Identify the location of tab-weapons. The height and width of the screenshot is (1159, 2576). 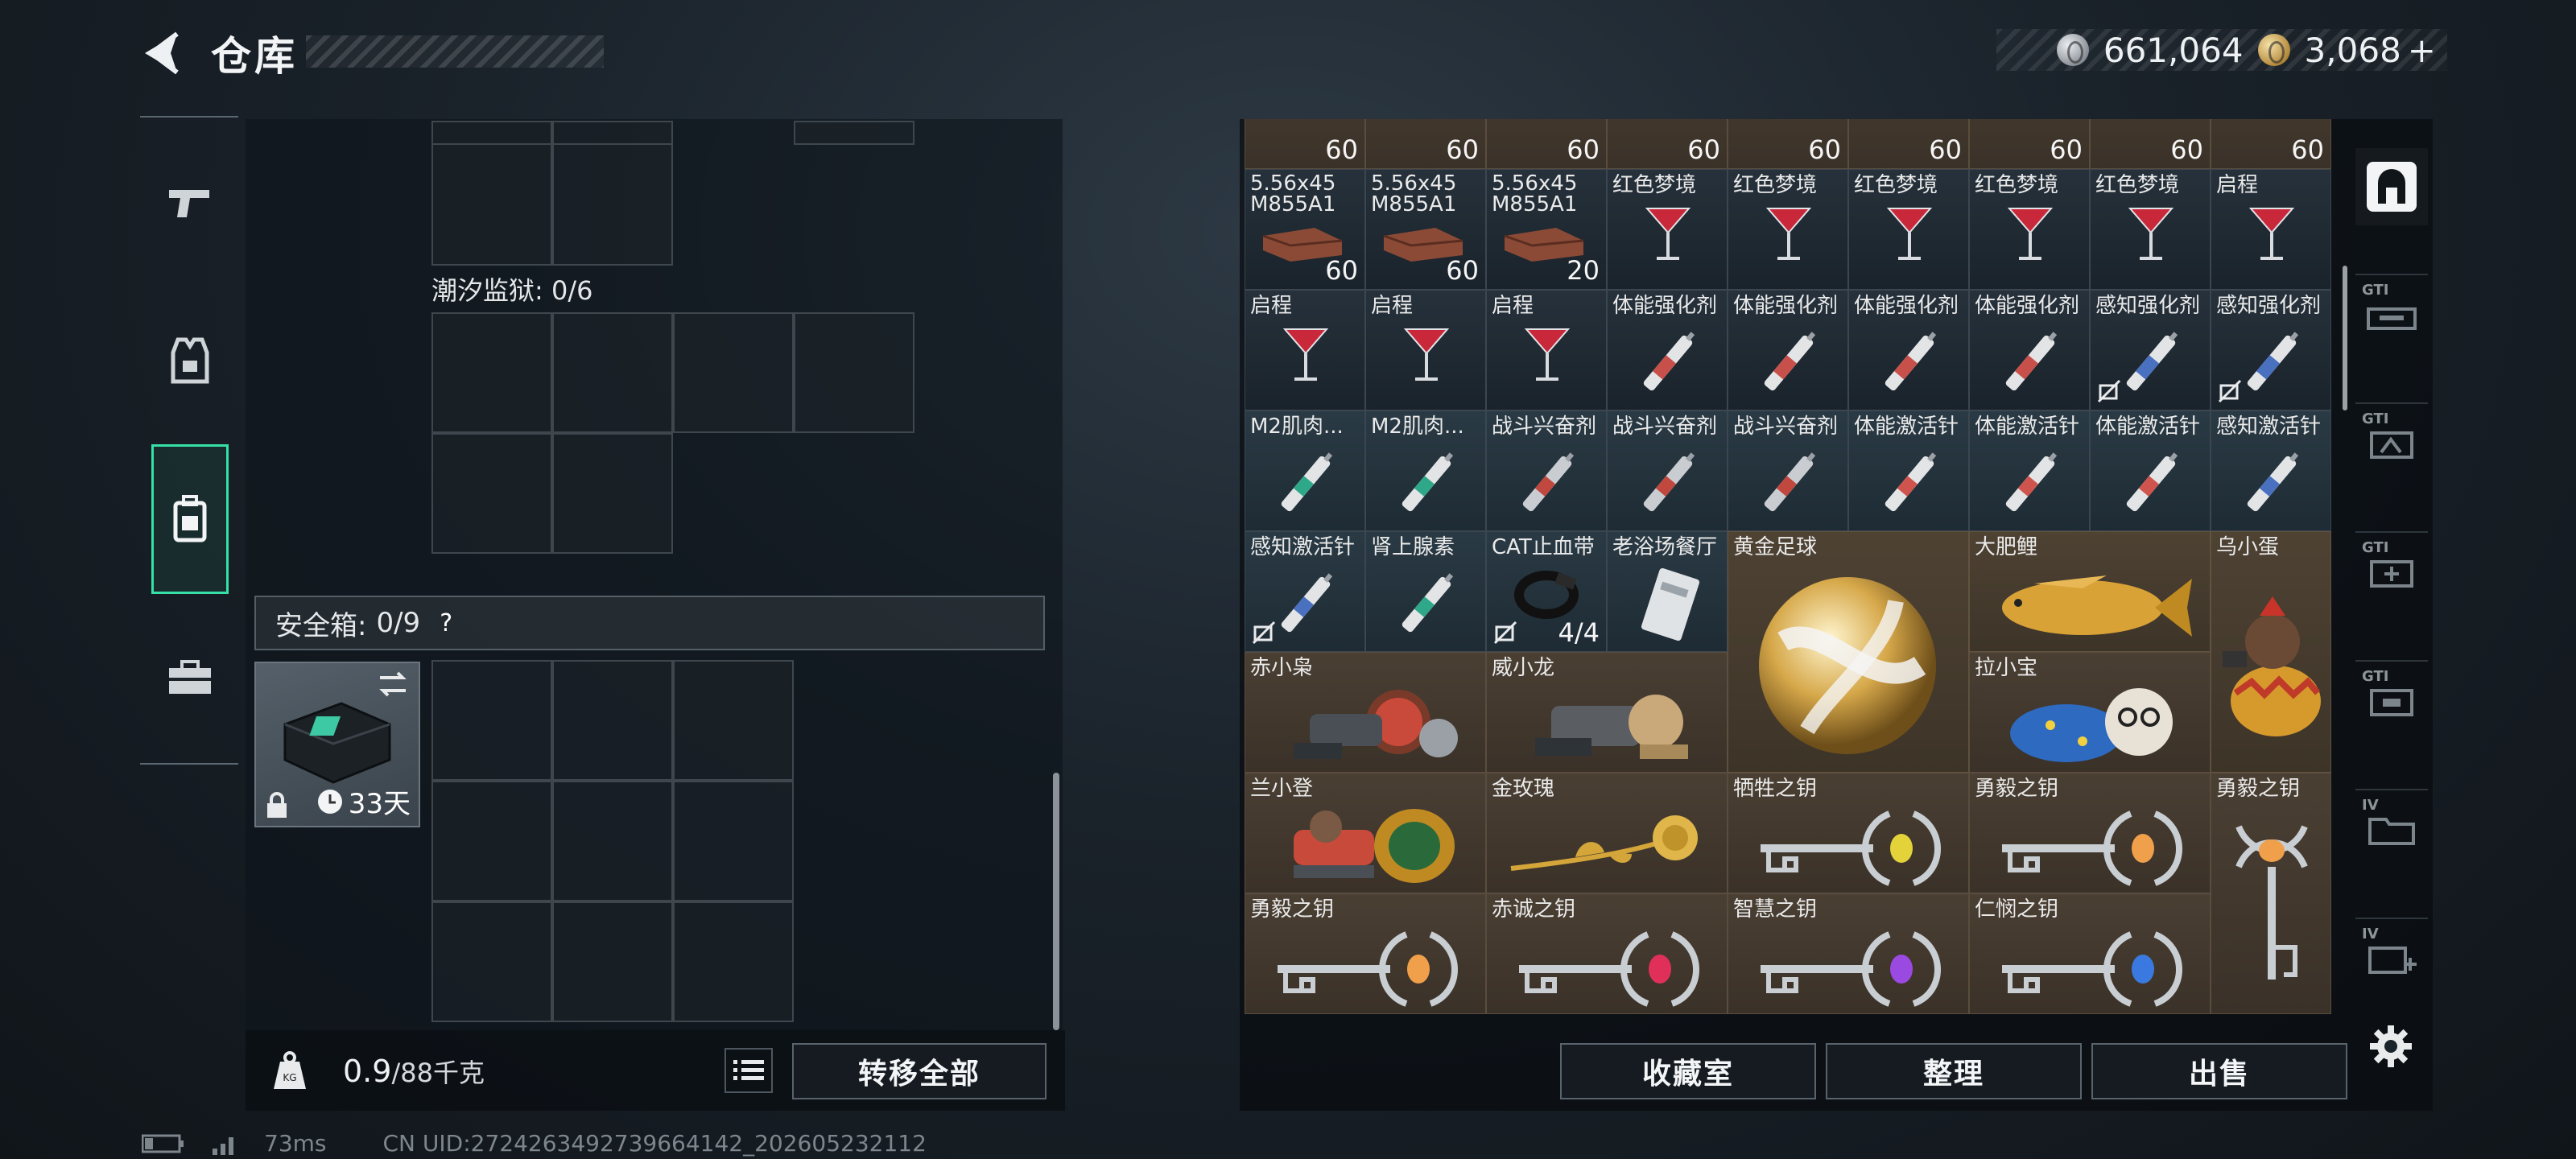
(190, 202).